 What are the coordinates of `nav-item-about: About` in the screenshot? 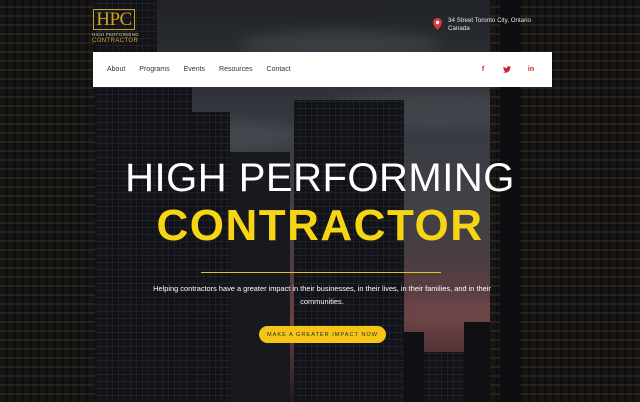 It's located at (116, 69).